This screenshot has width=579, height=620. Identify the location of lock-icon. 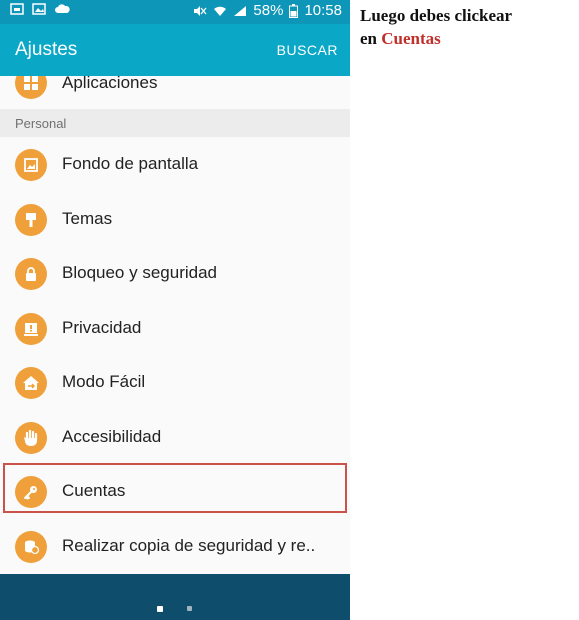
(31, 274).